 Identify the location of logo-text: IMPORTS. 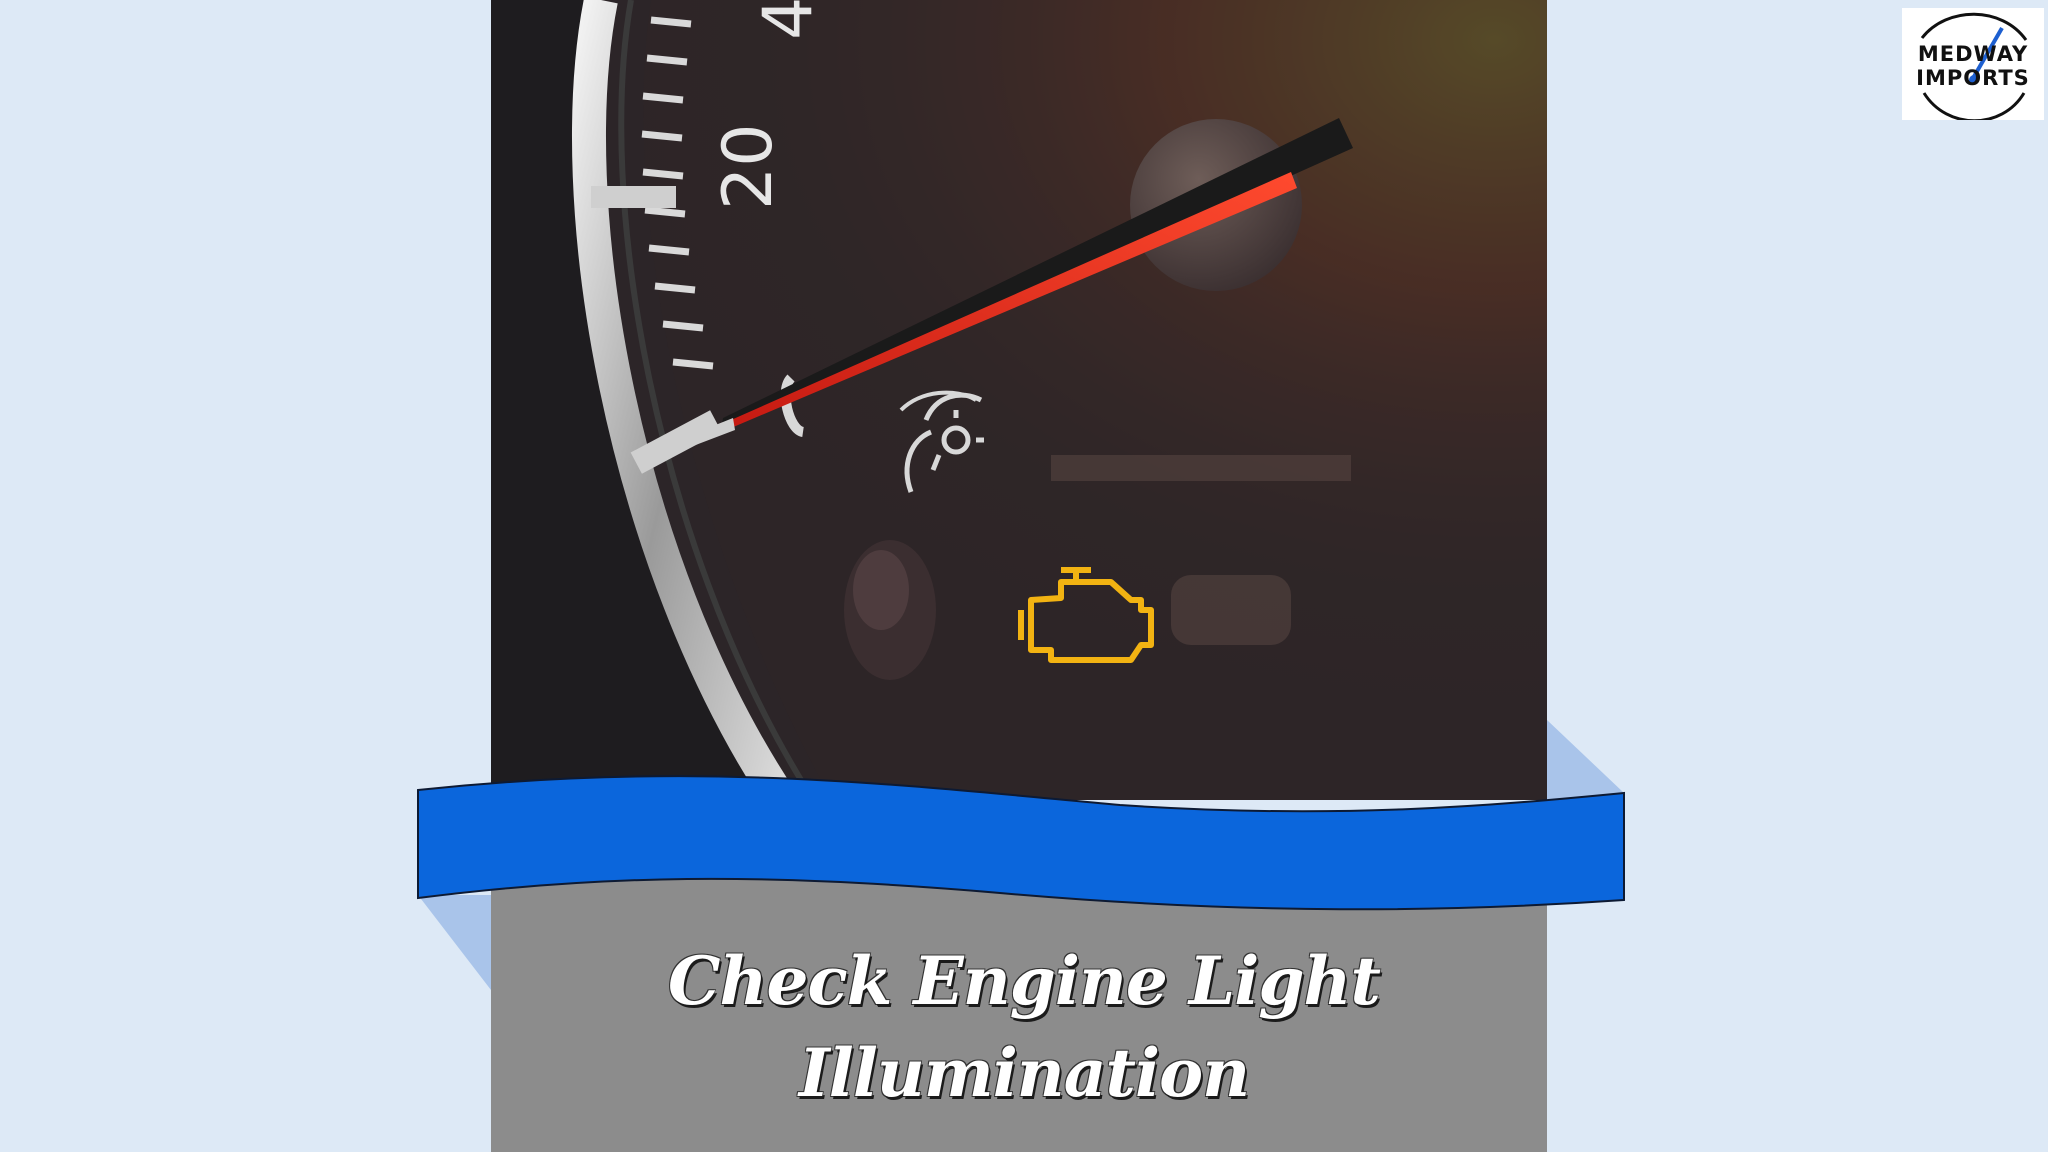
(1973, 78).